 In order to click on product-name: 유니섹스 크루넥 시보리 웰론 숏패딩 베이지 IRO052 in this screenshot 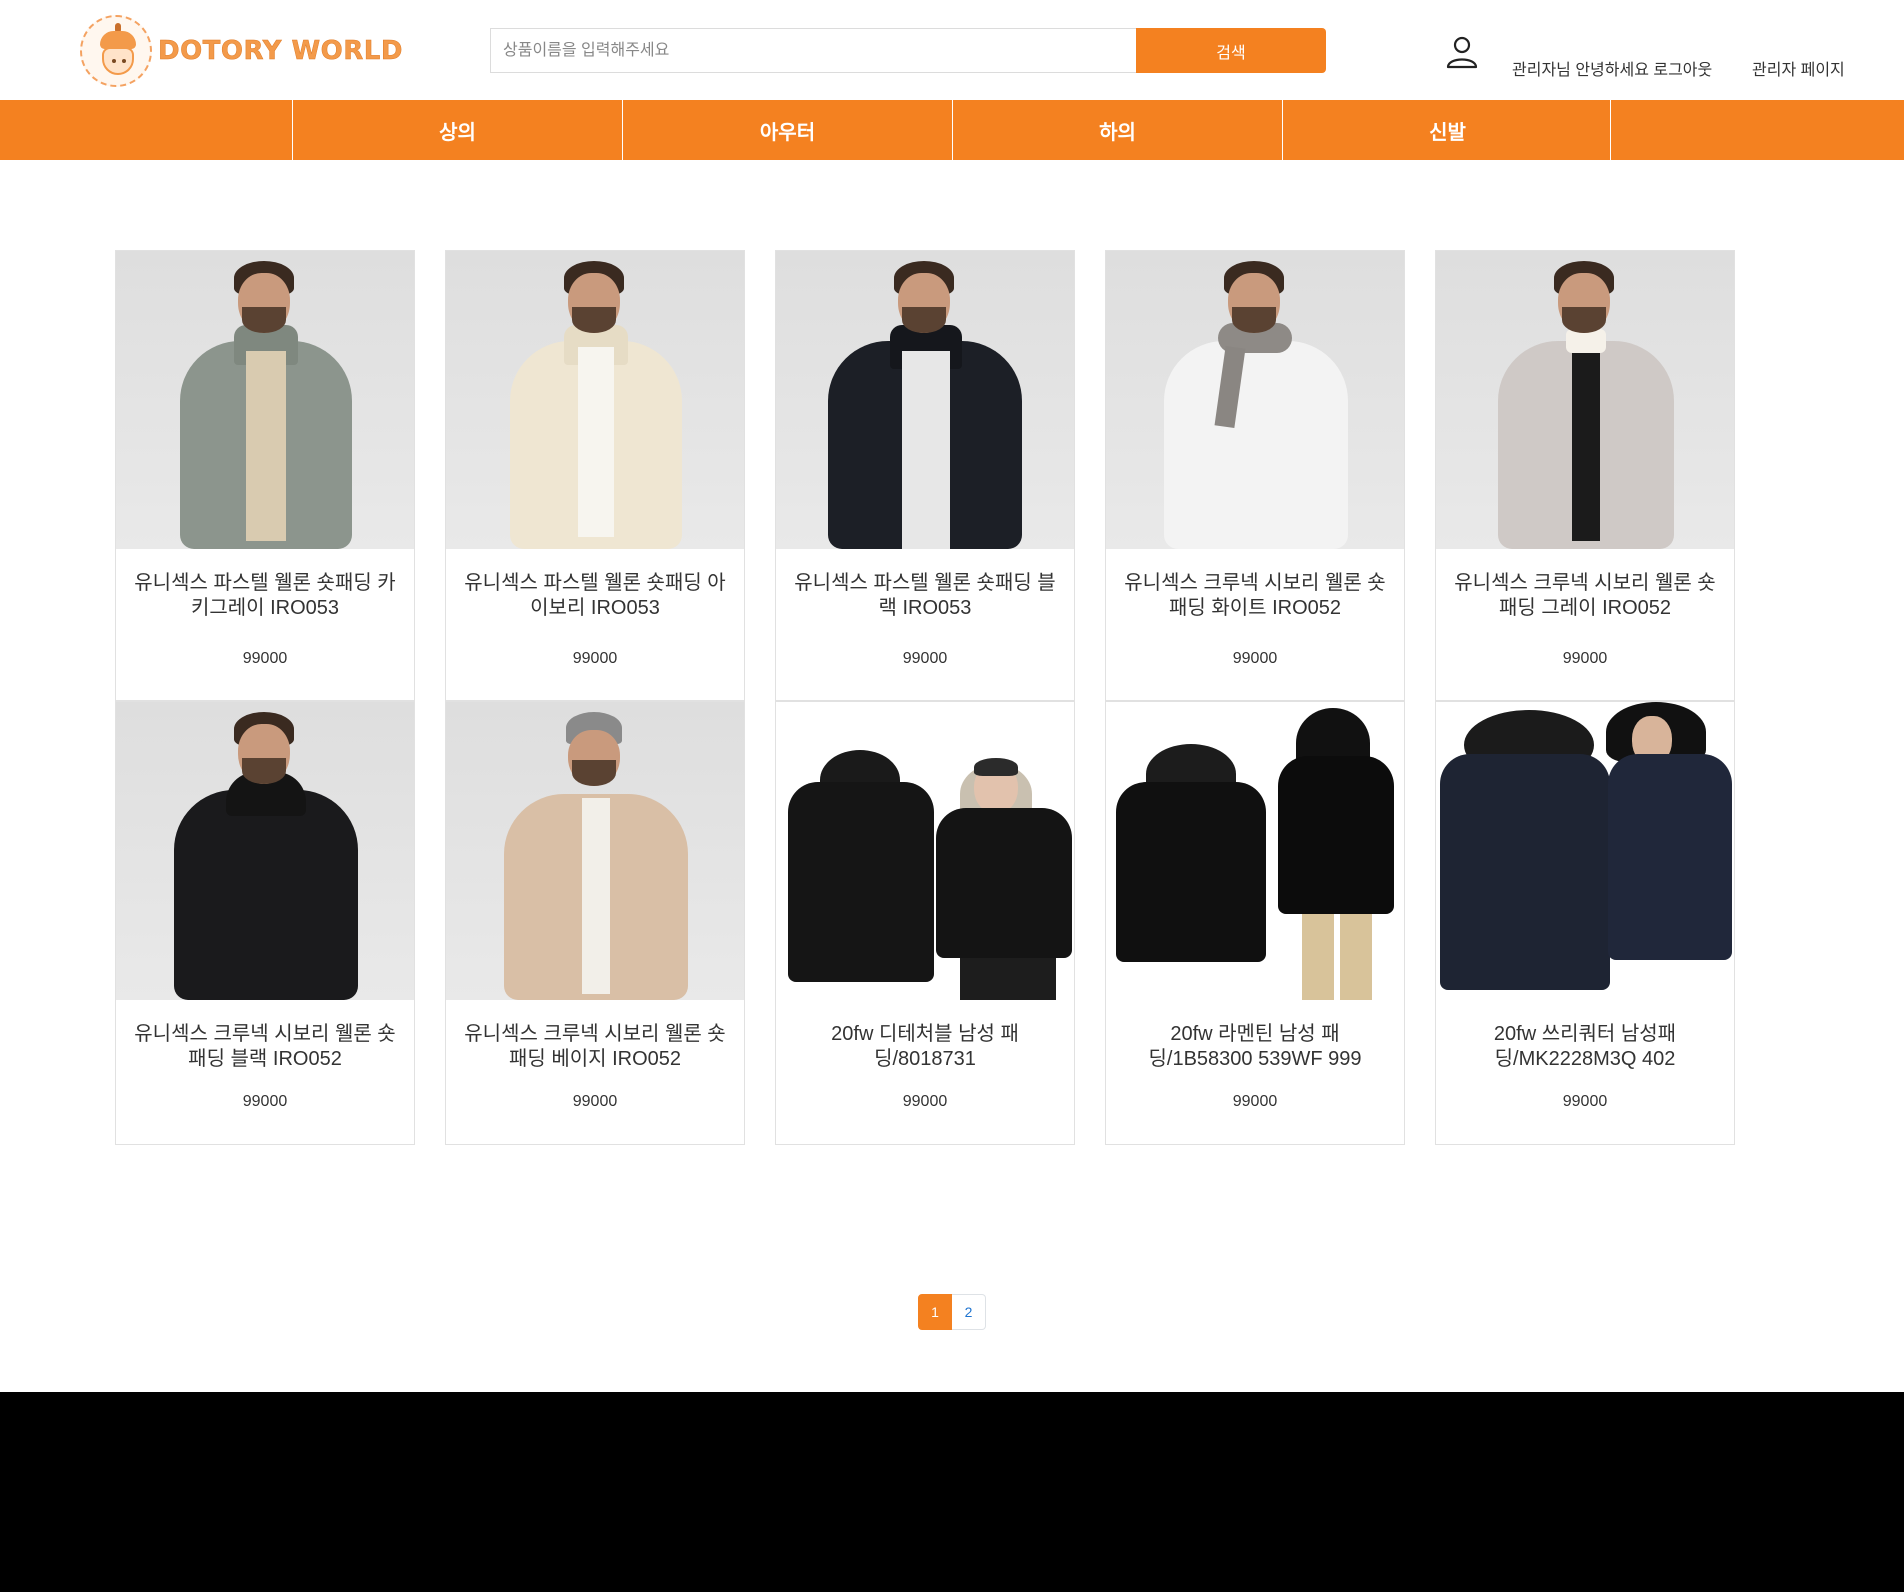, I will do `click(595, 1046)`.